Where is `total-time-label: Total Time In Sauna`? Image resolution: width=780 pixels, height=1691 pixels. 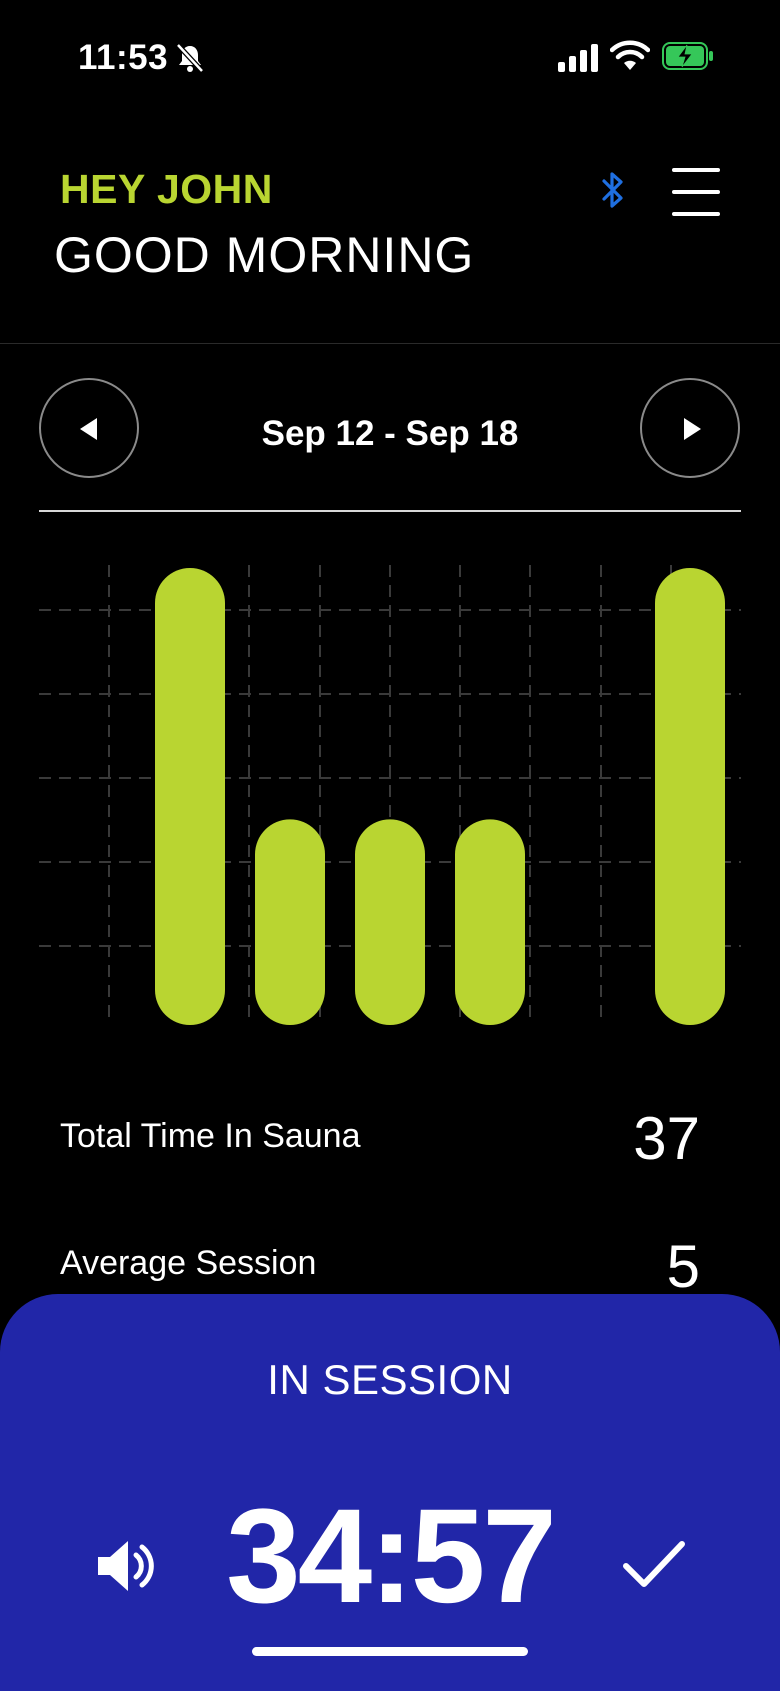 total-time-label: Total Time In Sauna is located at coordinates (210, 1136).